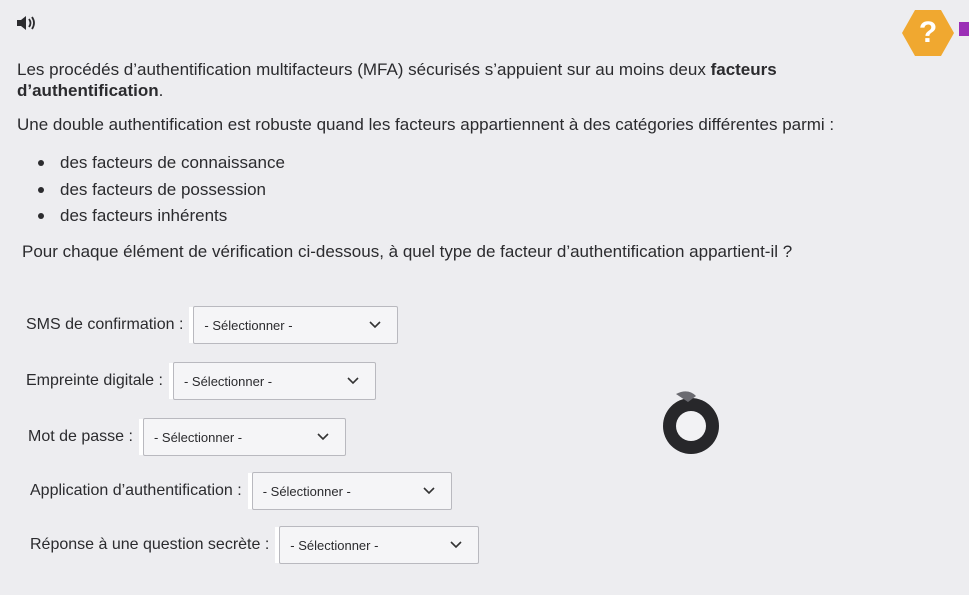 The width and height of the screenshot is (969, 595). What do you see at coordinates (161, 163) in the screenshot?
I see `list-item: des facteurs de connaissance` at bounding box center [161, 163].